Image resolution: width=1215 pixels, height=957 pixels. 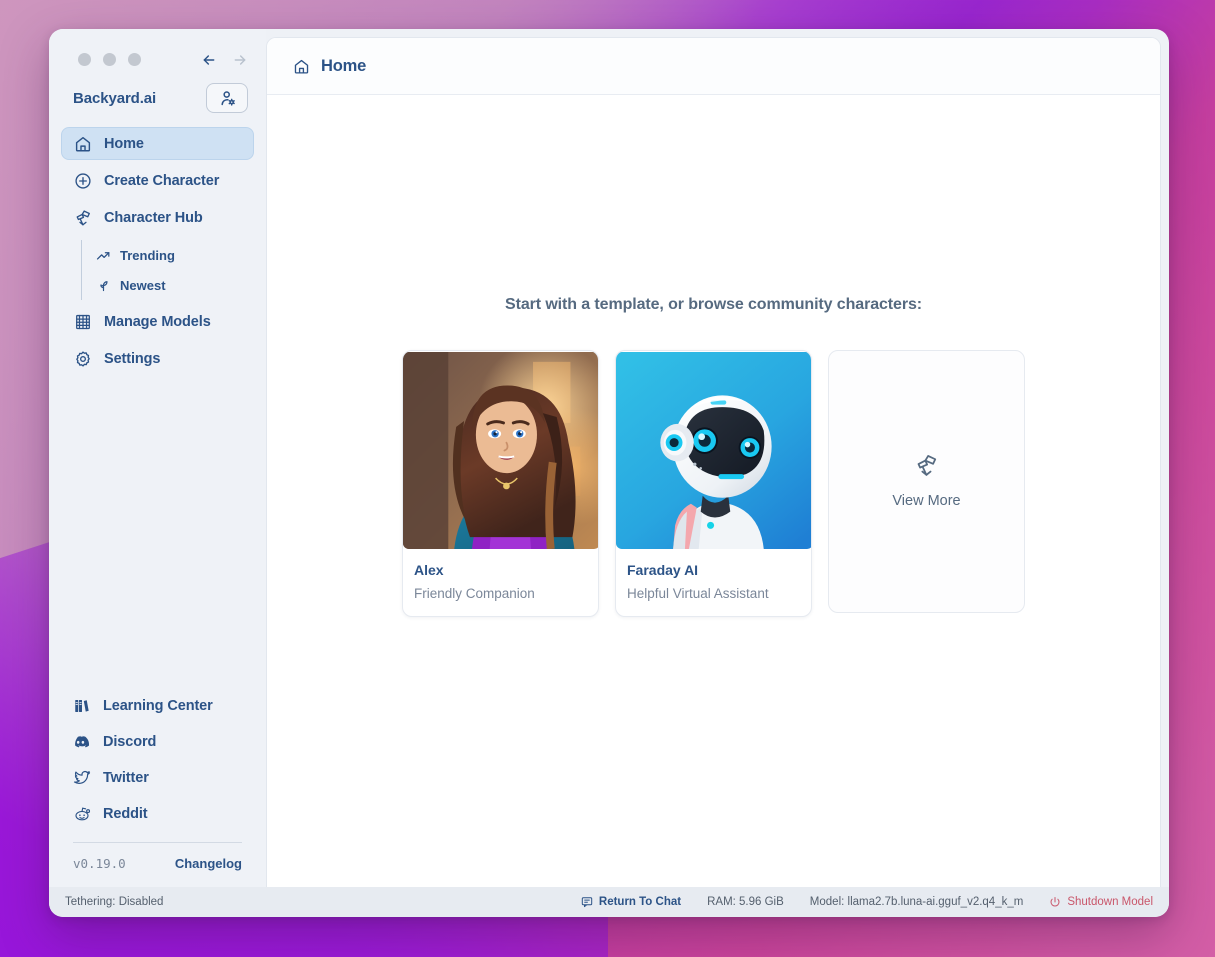 I want to click on view-more-card: View More, so click(x=926, y=481).